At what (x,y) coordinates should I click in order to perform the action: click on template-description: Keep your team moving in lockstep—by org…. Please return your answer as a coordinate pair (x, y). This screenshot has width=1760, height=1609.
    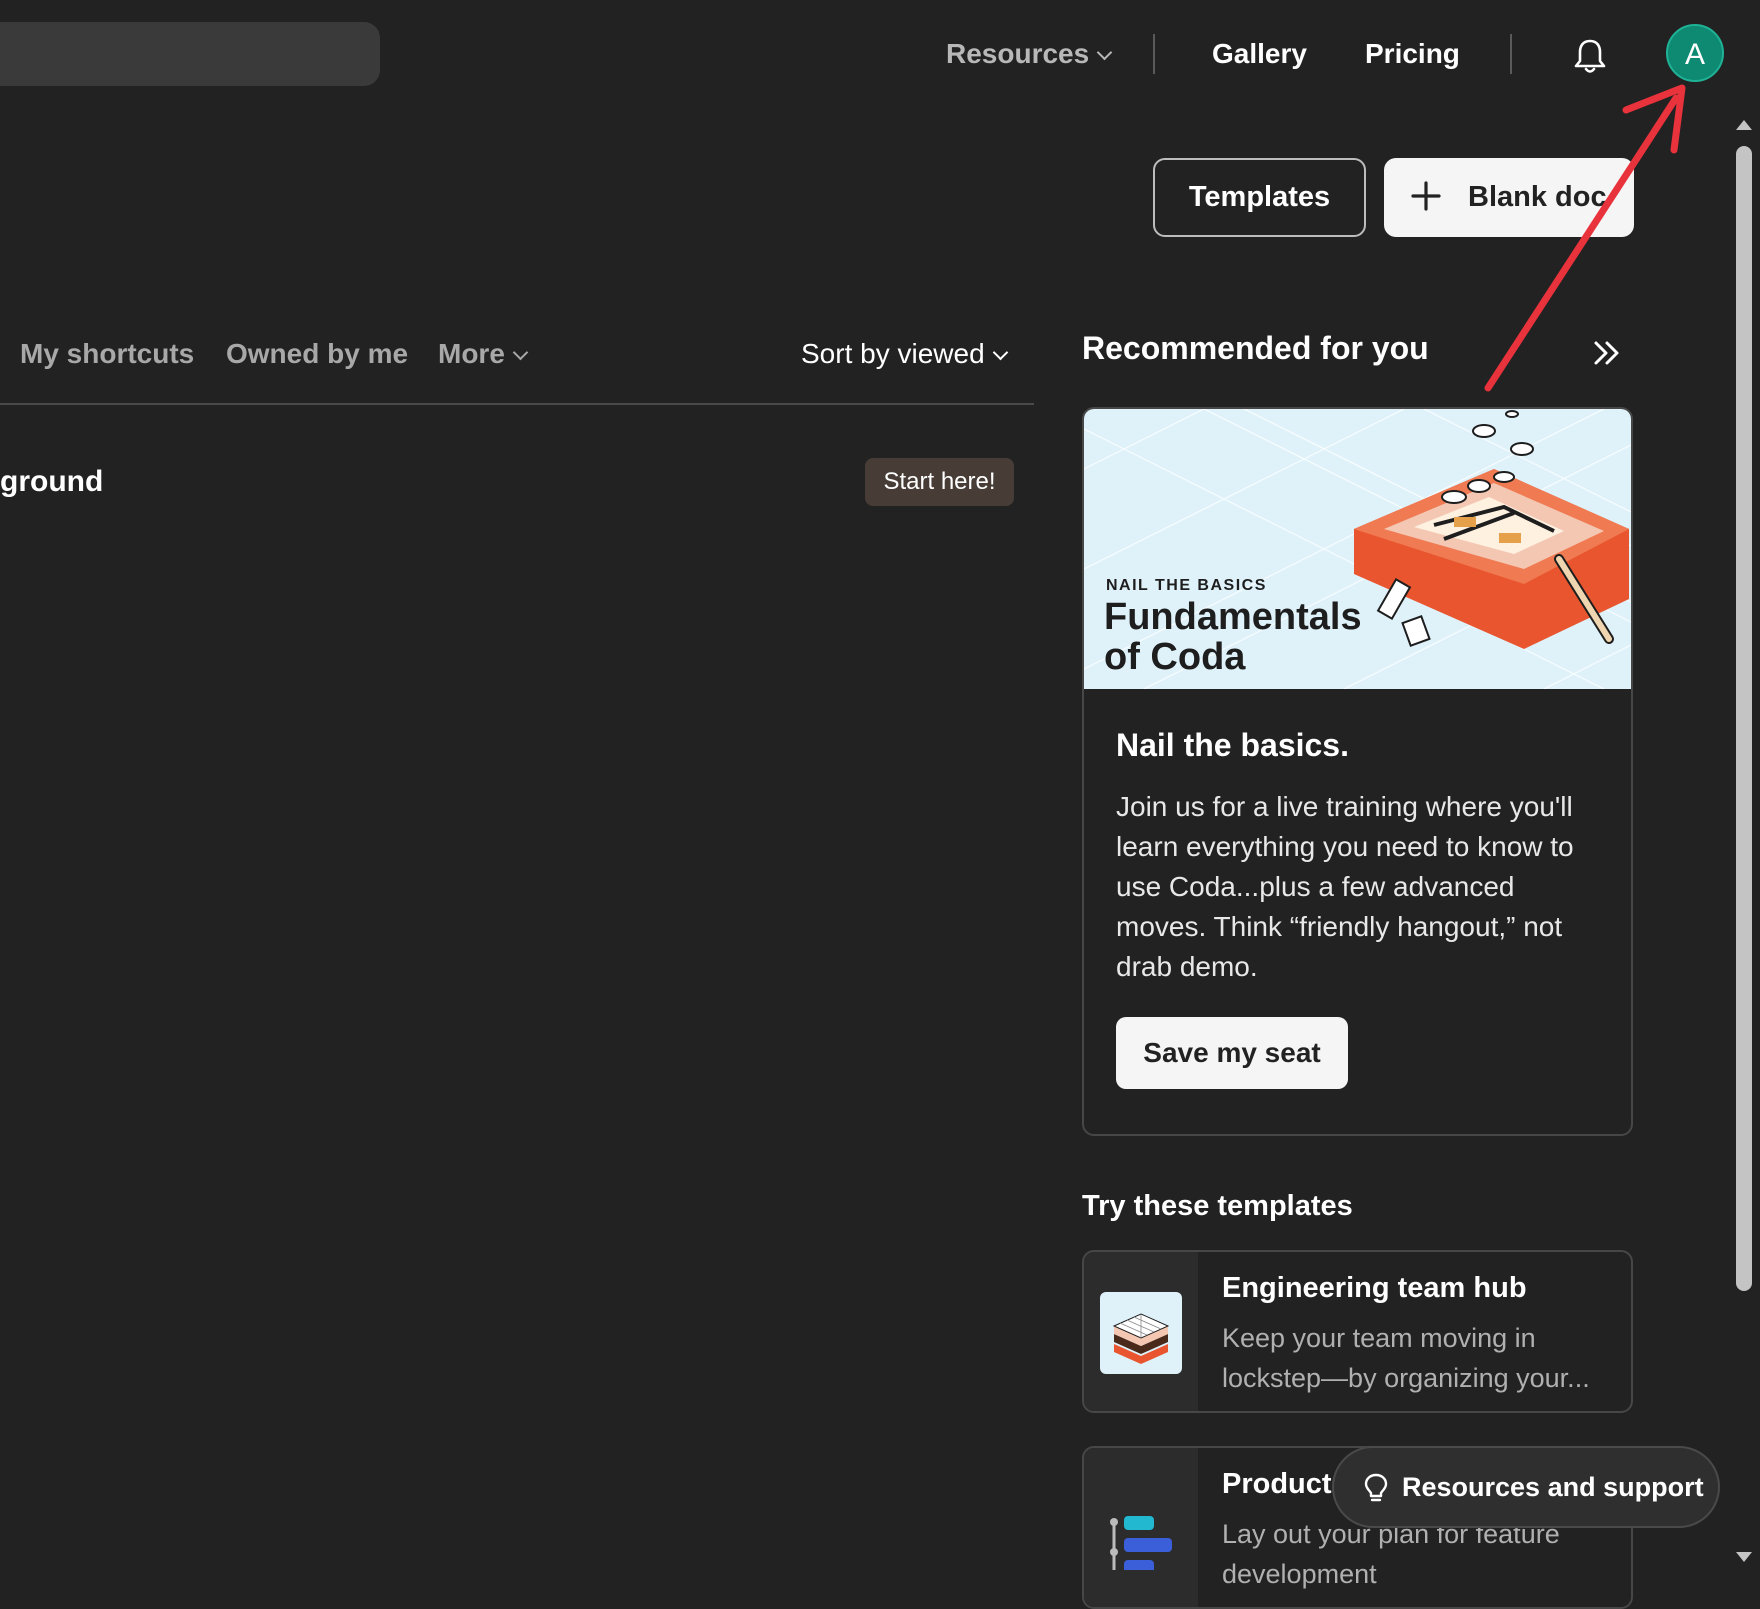
    Looking at the image, I should click on (1406, 1358).